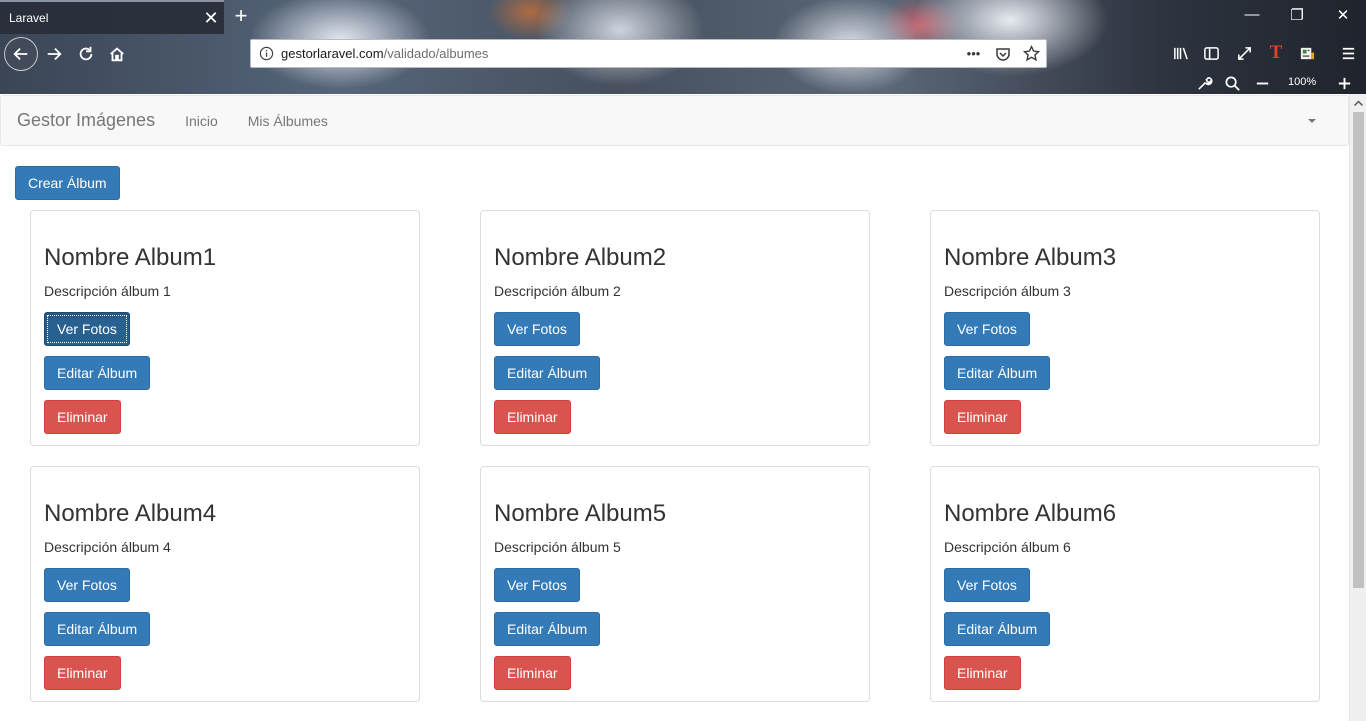 The width and height of the screenshot is (1366, 721). Describe the element at coordinates (557, 547) in the screenshot. I see `album-description: Descripción álbum 5` at that location.